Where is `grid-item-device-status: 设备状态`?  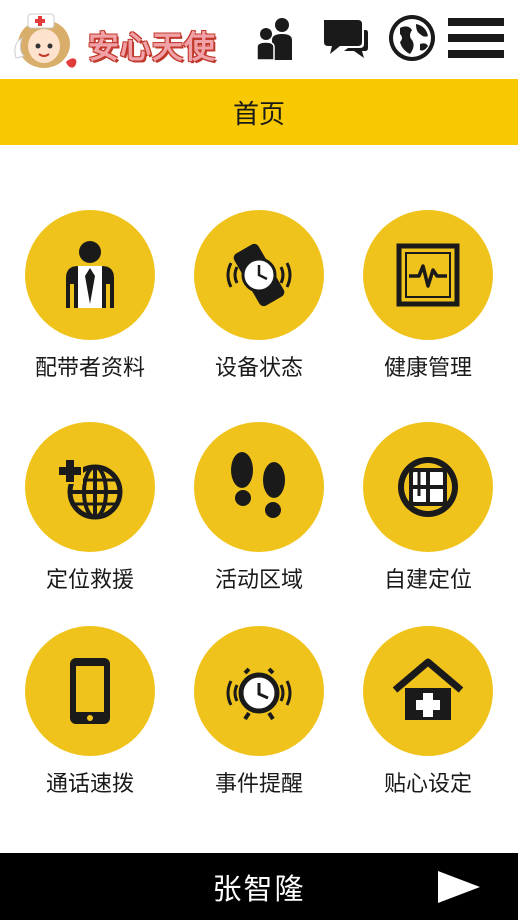 grid-item-device-status: 设备状态 is located at coordinates (259, 296).